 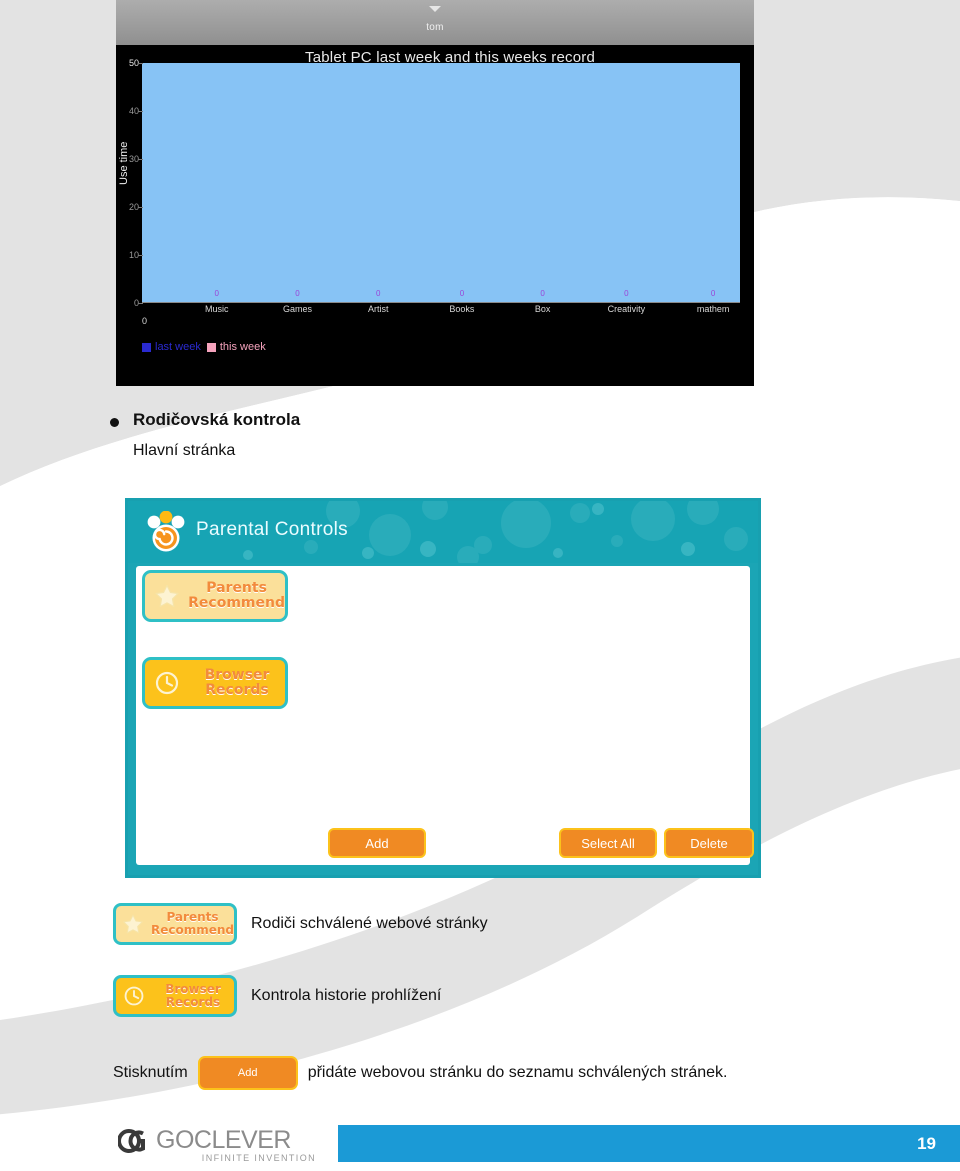 What do you see at coordinates (217, 419) in the screenshot?
I see `page-title: Rodičovská kontrola` at bounding box center [217, 419].